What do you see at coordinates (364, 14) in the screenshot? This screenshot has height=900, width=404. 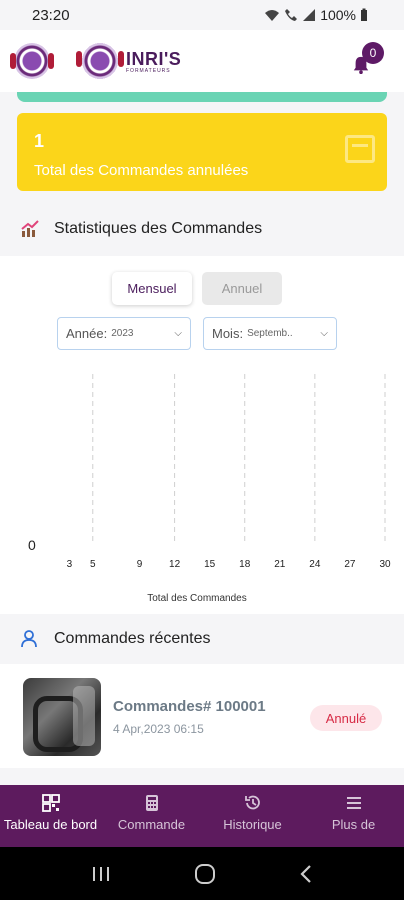 I see `battery-icon` at bounding box center [364, 14].